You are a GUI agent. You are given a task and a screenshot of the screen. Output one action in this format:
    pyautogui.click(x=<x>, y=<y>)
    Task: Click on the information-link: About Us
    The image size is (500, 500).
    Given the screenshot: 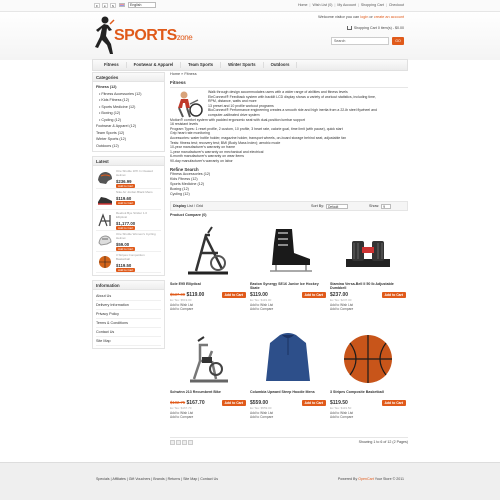 What is the action you would take?
    pyautogui.click(x=128, y=296)
    